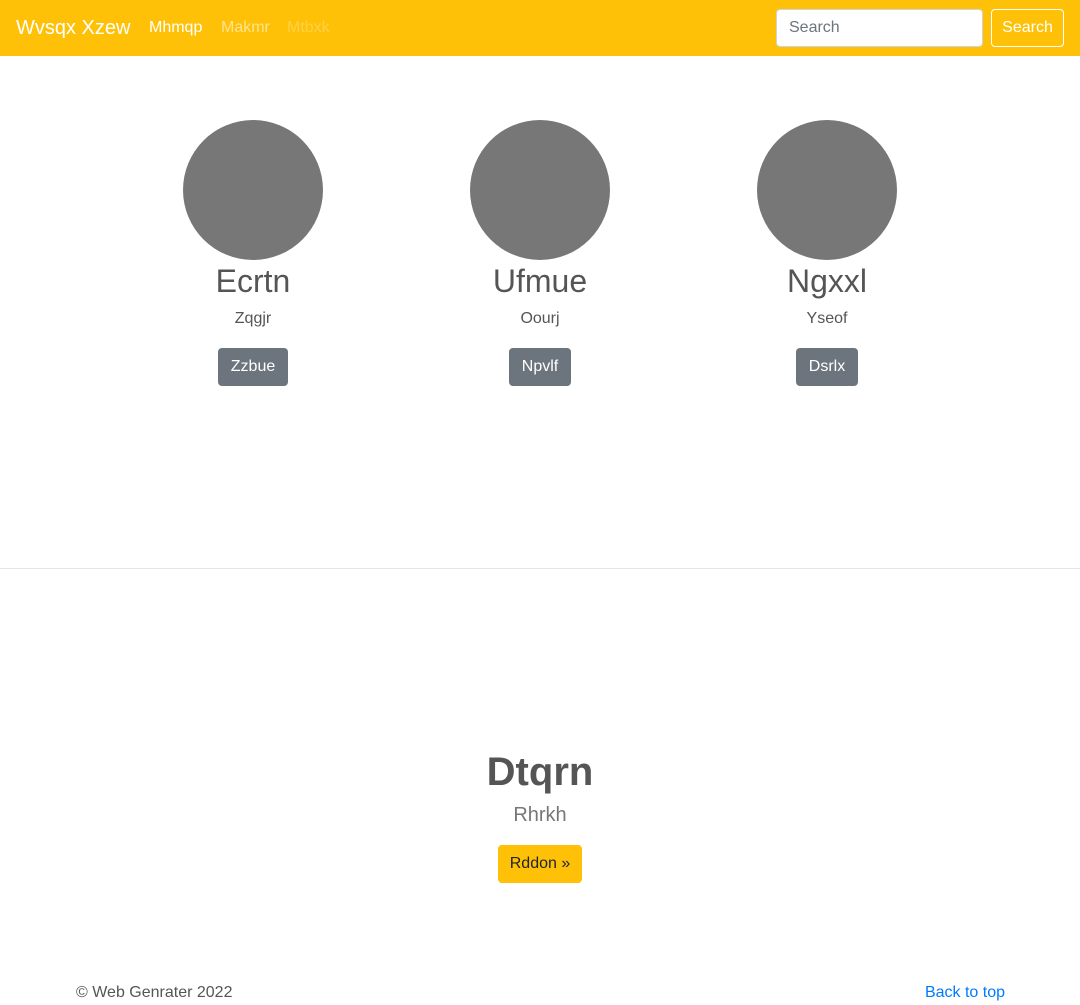  Describe the element at coordinates (1027, 28) in the screenshot. I see `search-button: Search` at that location.